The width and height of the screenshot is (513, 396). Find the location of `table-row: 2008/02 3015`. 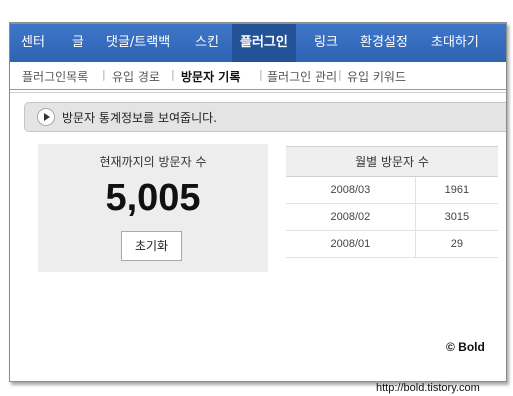

table-row: 2008/02 3015 is located at coordinates (392, 217).